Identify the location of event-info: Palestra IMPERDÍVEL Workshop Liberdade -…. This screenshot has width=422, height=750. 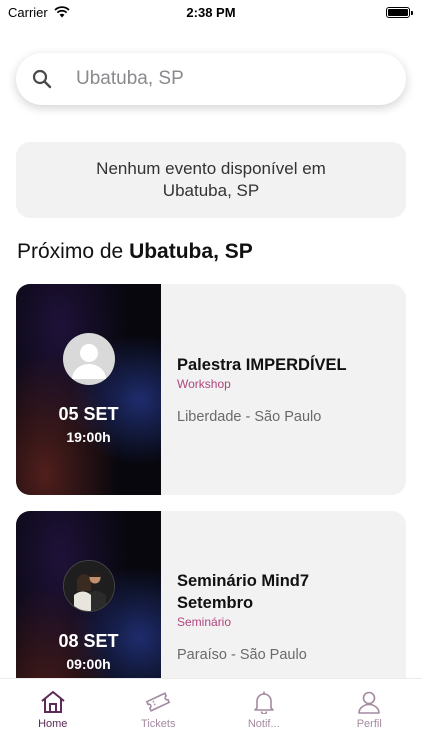
(286, 389).